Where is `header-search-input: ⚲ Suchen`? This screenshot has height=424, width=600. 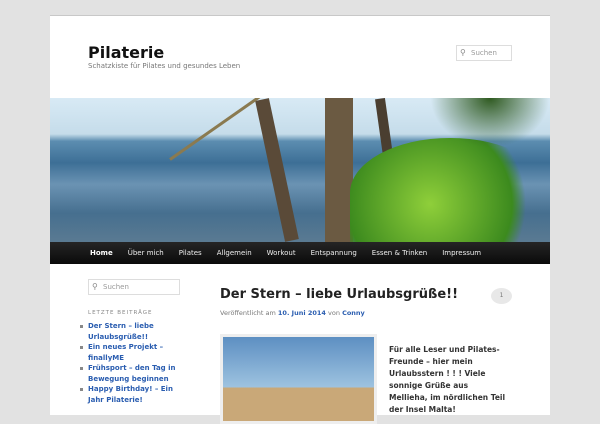 header-search-input: ⚲ Suchen is located at coordinates (484, 53).